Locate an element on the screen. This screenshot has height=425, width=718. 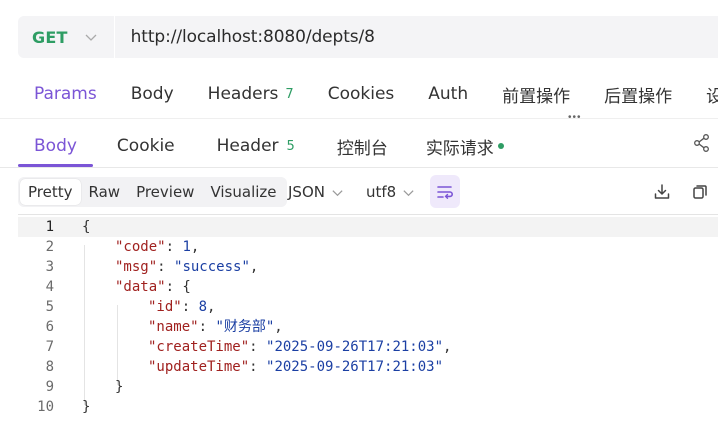
tab-auth: Auth is located at coordinates (448, 94).